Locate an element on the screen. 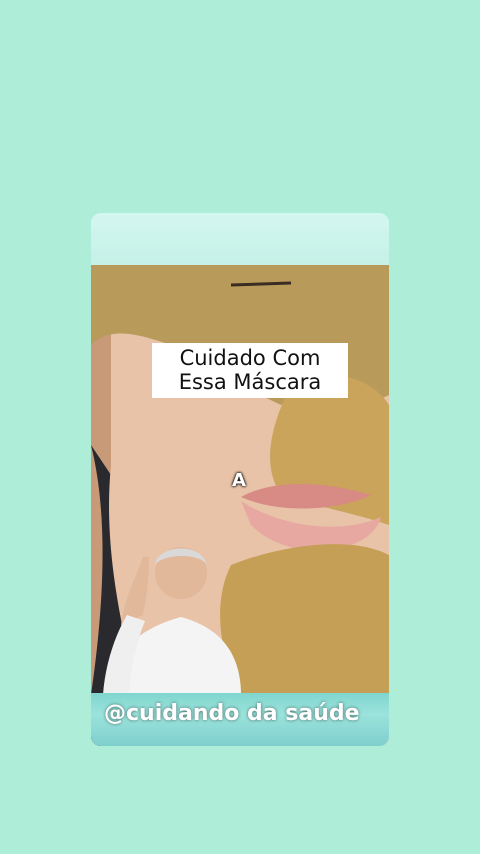  video-caption: Cuidado Com Essa Máscara is located at coordinates (250, 370).